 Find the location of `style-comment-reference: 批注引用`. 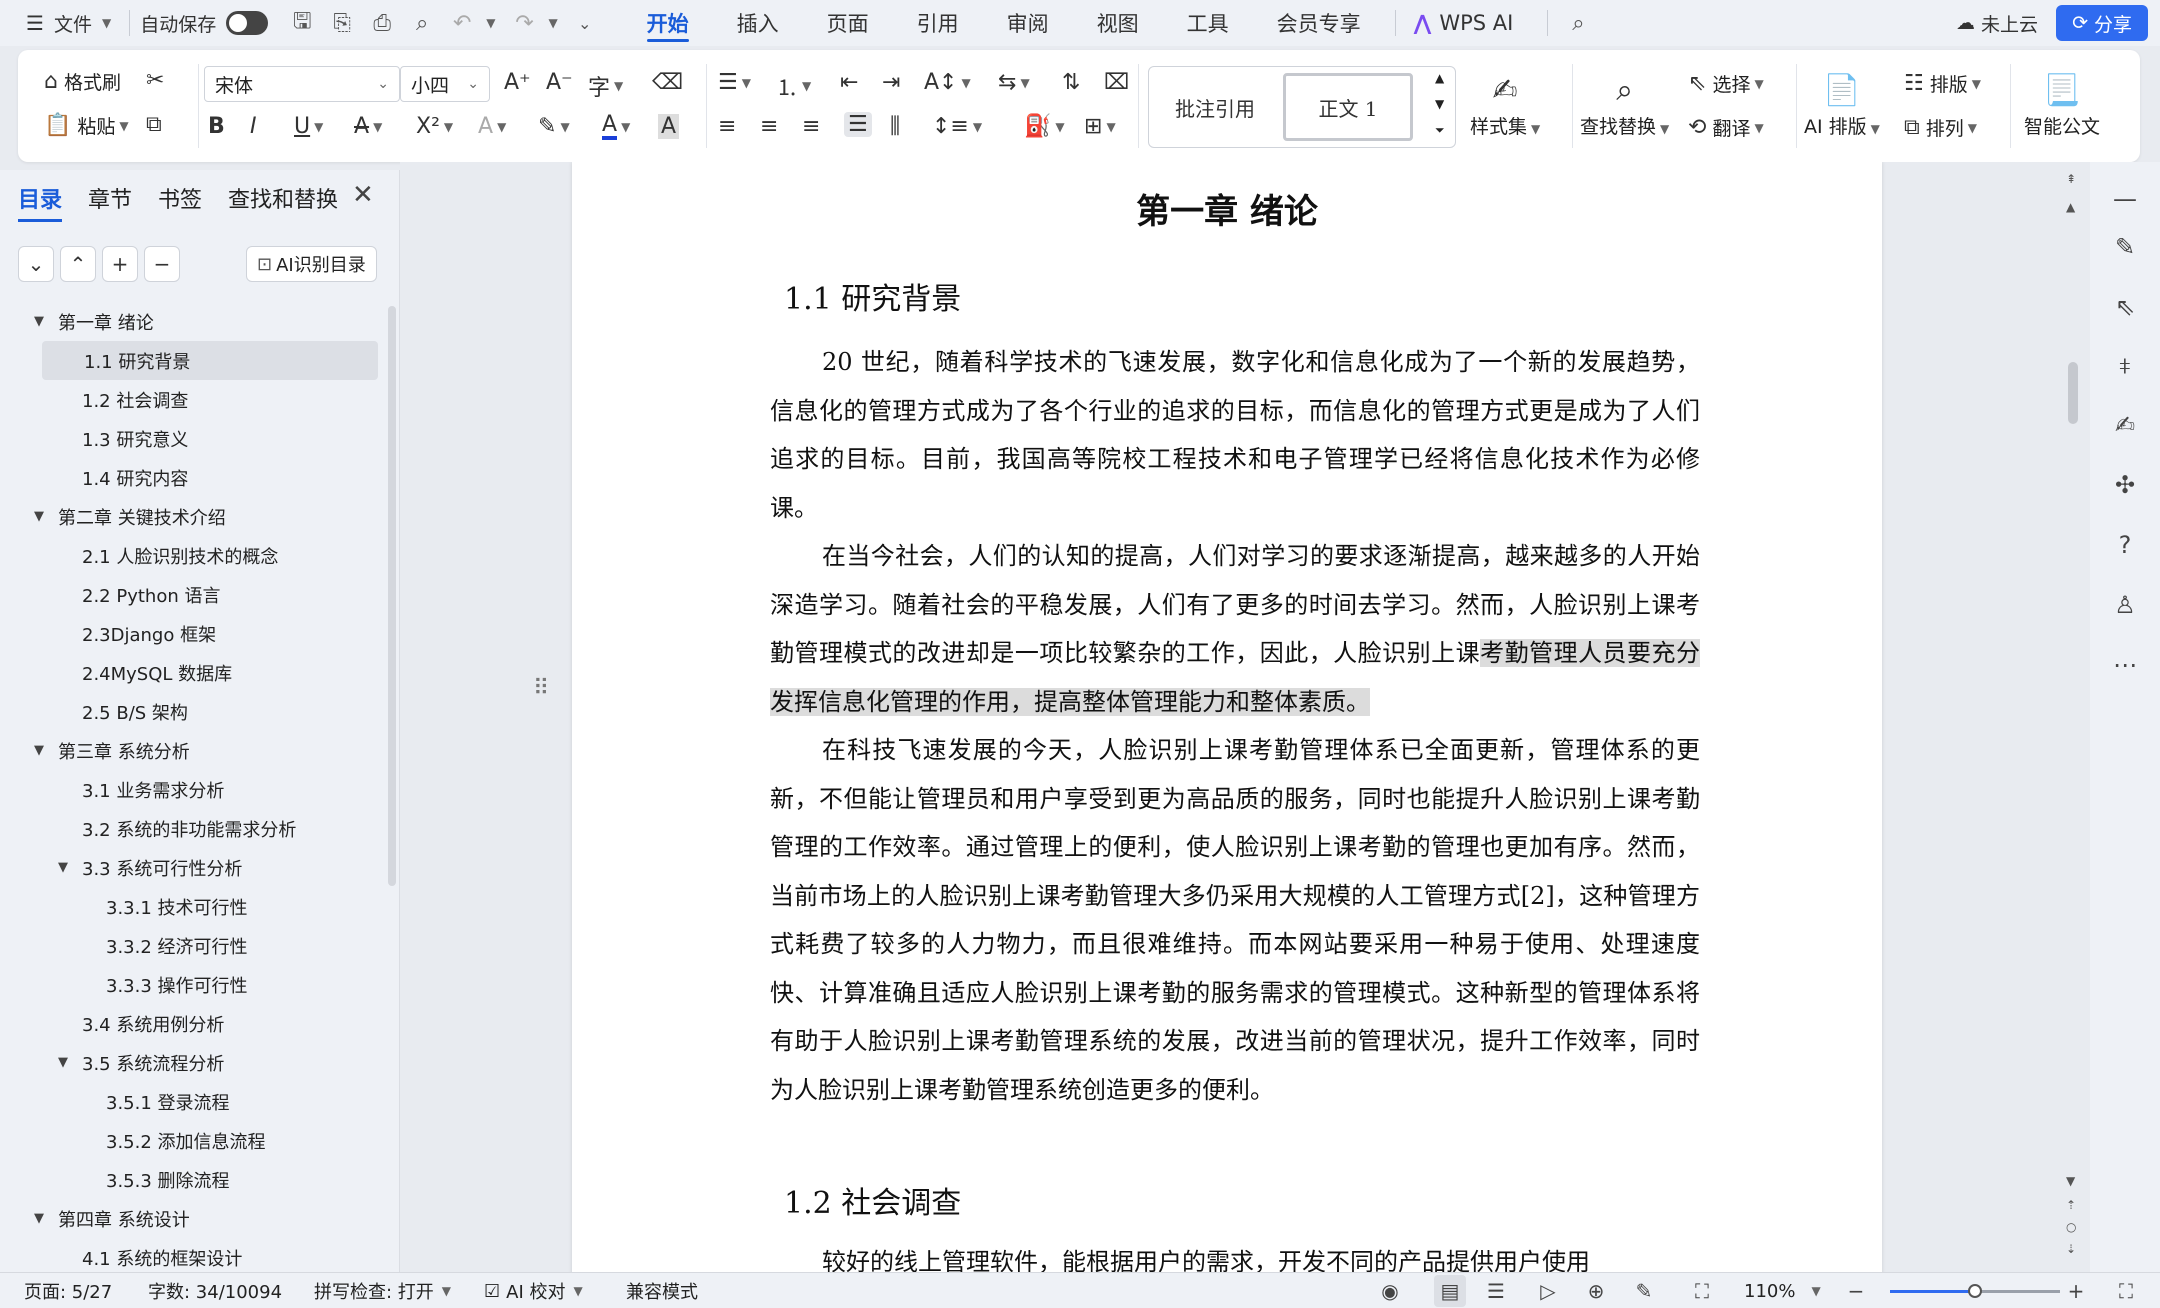

style-comment-reference: 批注引用 is located at coordinates (1215, 107).